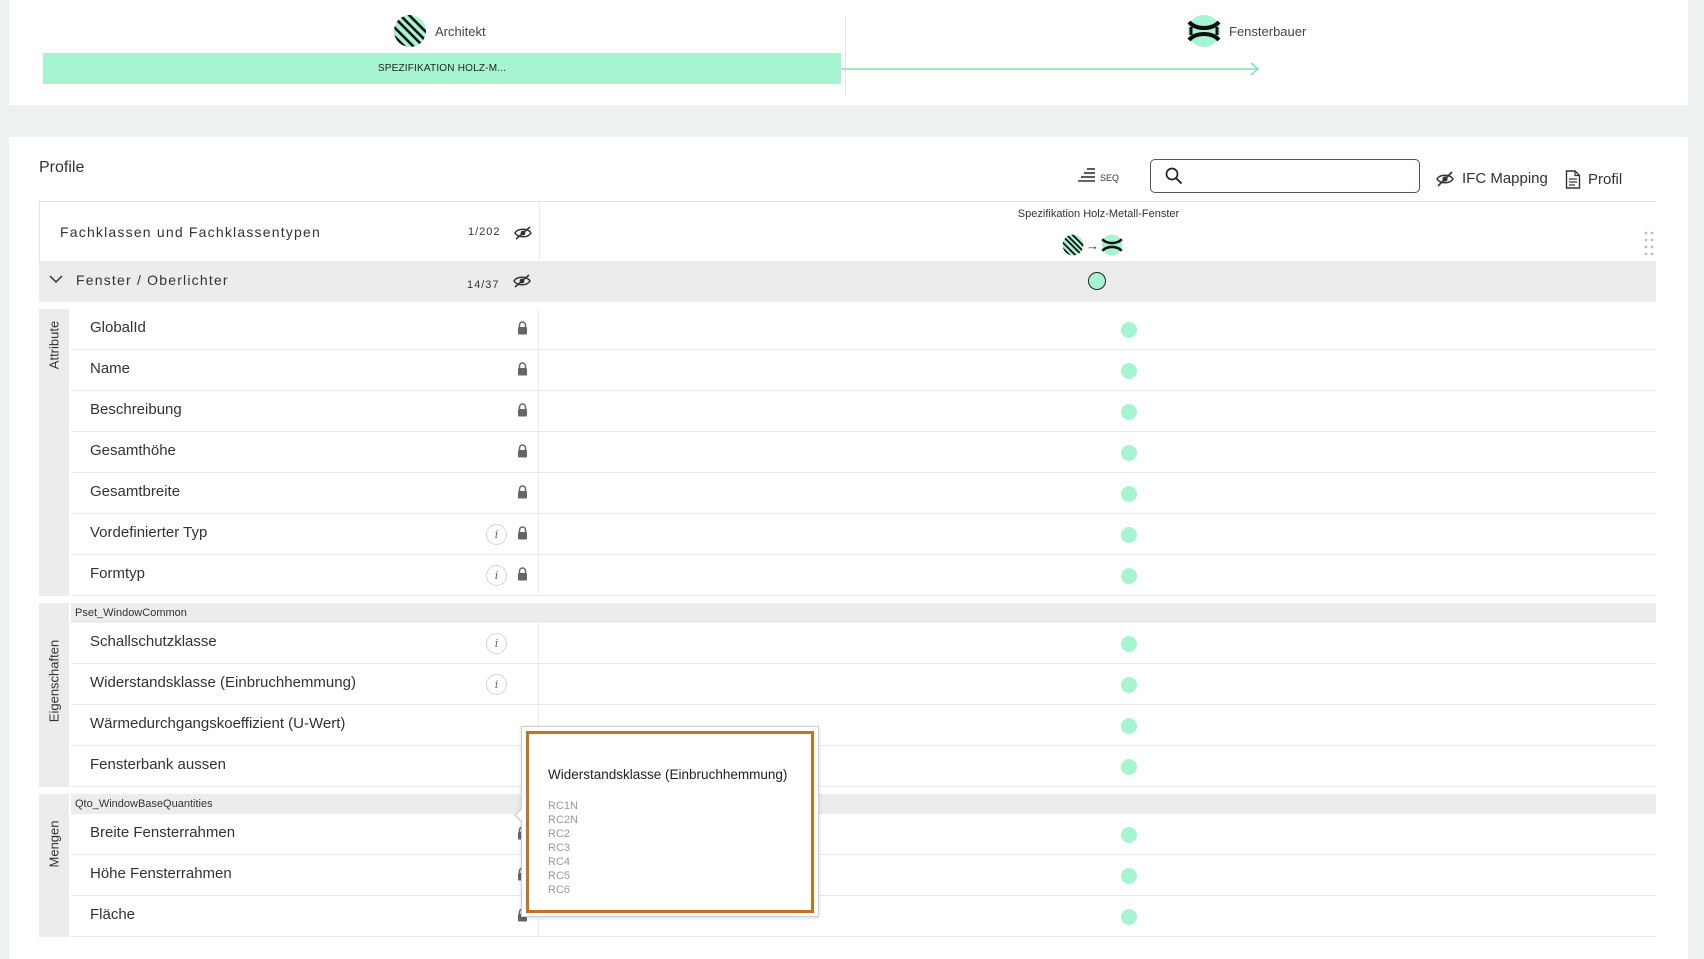 The image size is (1704, 959). What do you see at coordinates (410, 31) in the screenshot?
I see `architekt-avatar-icon` at bounding box center [410, 31].